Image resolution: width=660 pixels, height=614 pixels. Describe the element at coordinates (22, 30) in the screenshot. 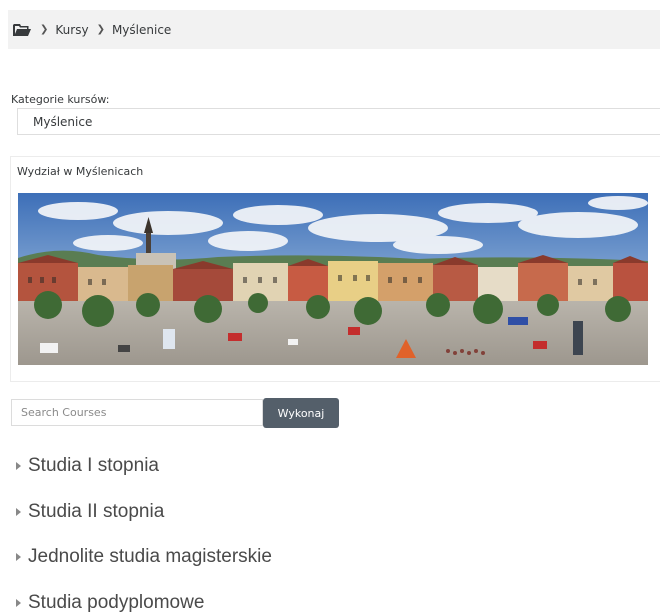

I see `folder-open-icon` at that location.